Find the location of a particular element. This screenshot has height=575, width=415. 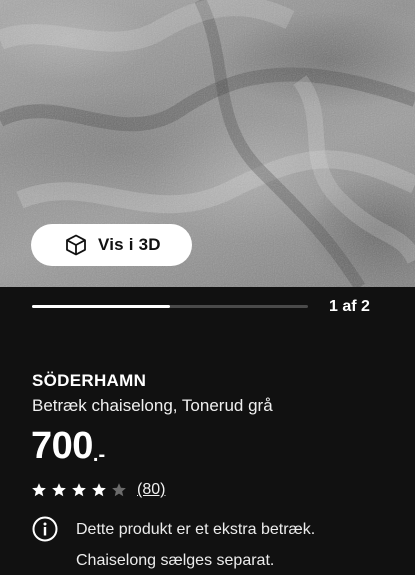

carousel-progress-fill is located at coordinates (101, 306).